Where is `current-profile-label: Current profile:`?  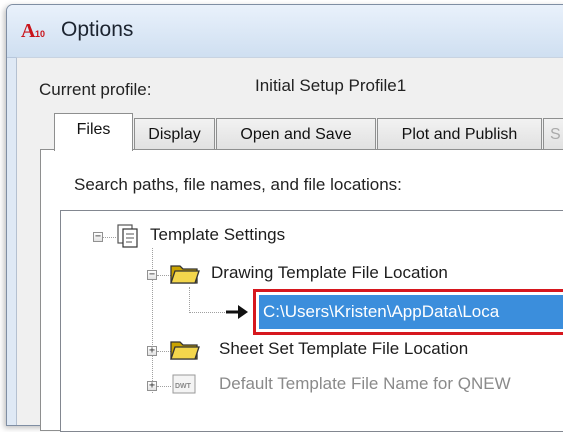 current-profile-label: Current profile: is located at coordinates (95, 89).